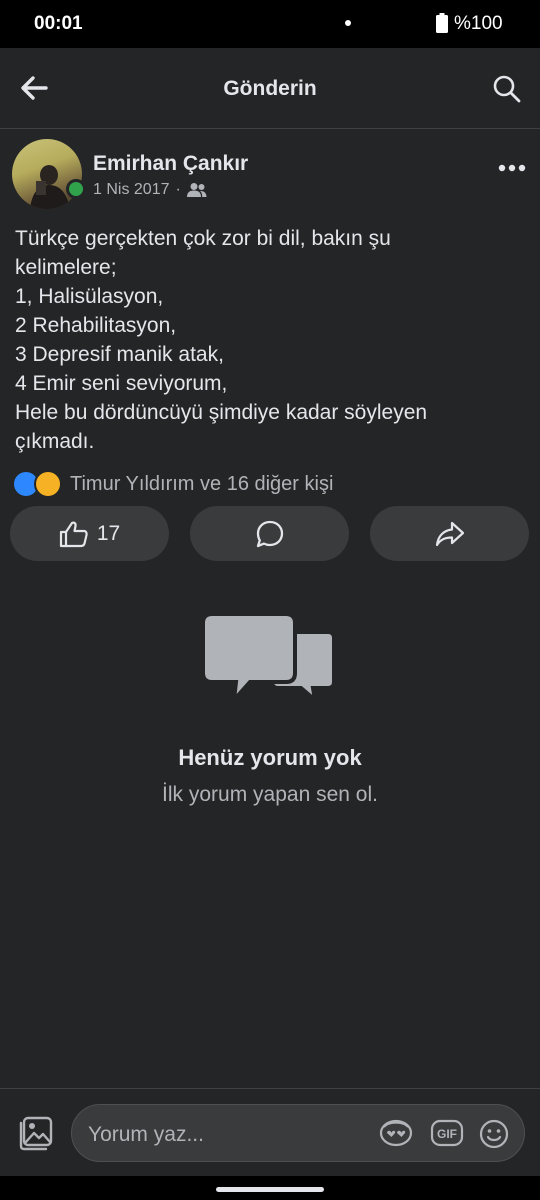 The height and width of the screenshot is (1200, 540). Describe the element at coordinates (96, 325) in the screenshot. I see `post-line: 2 Rehabilitasyon,` at that location.